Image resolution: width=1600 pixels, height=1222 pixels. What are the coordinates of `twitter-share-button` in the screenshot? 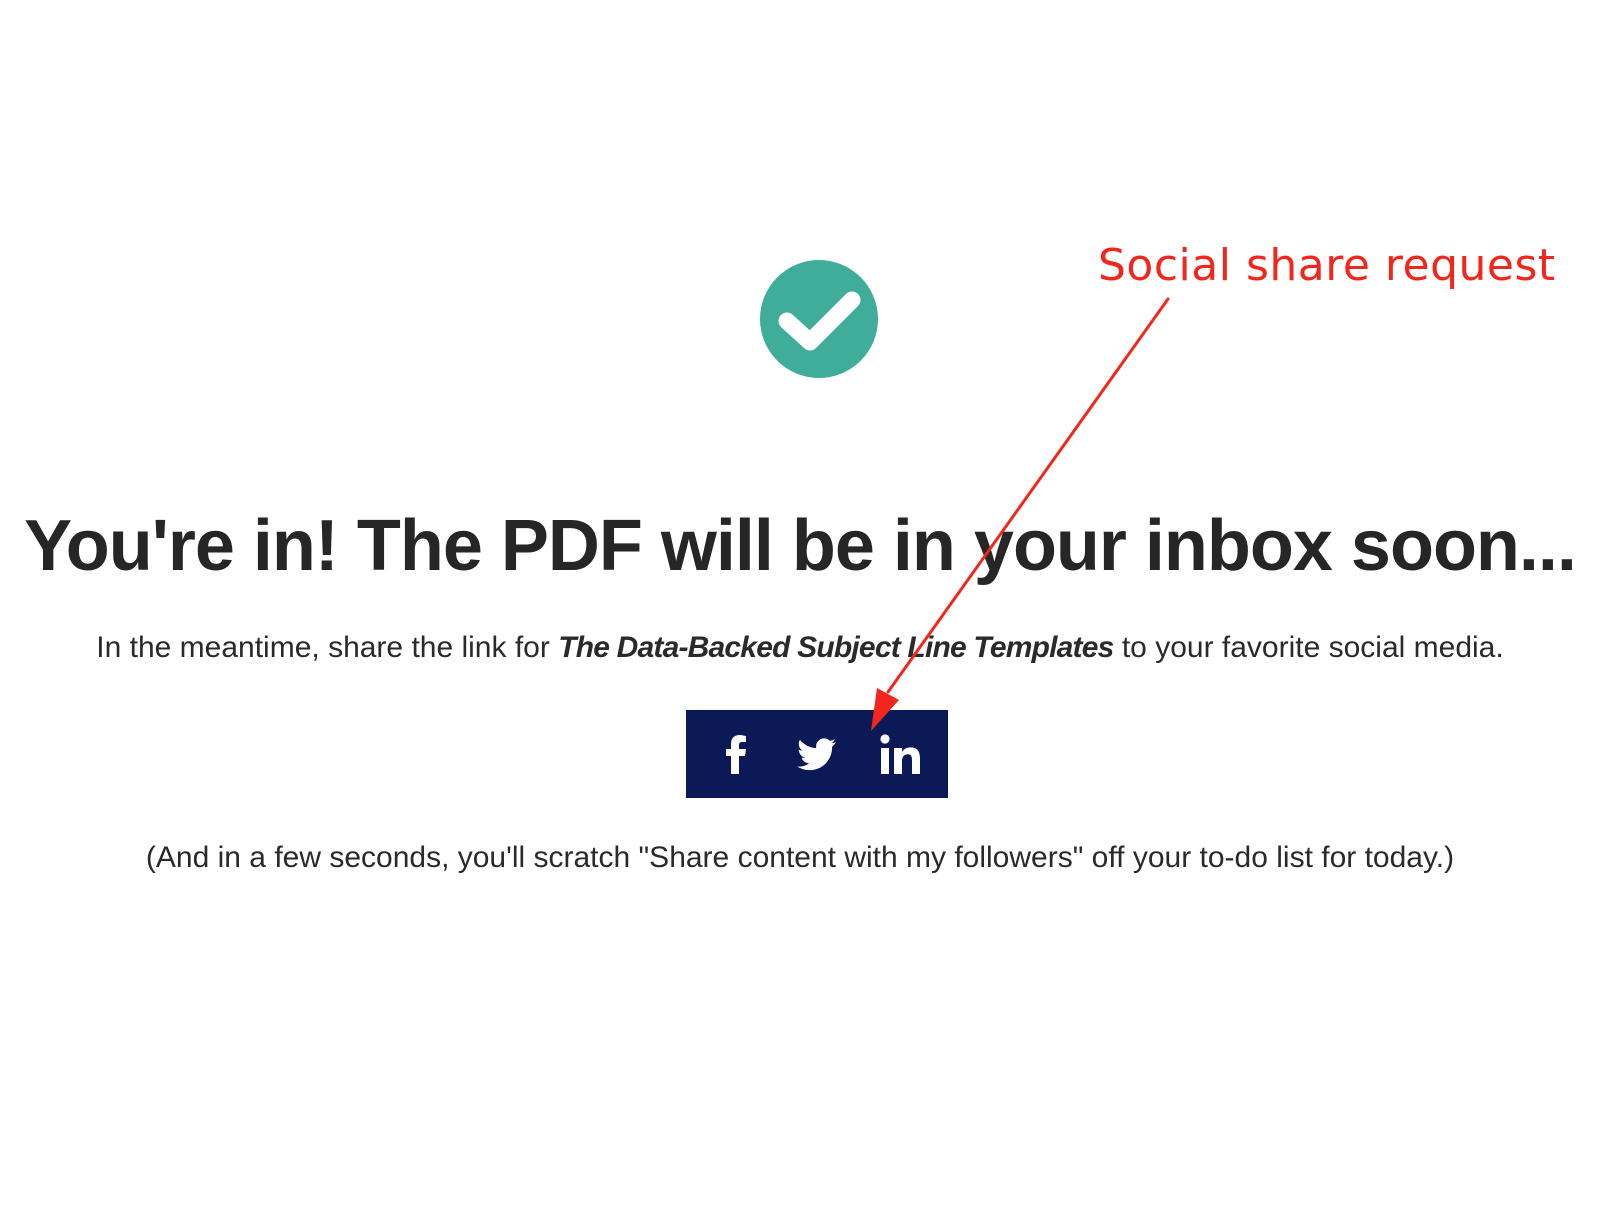 It's located at (816, 754).